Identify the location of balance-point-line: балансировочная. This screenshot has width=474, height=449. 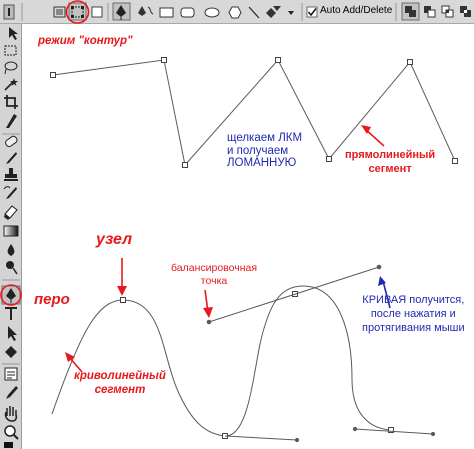
(214, 268).